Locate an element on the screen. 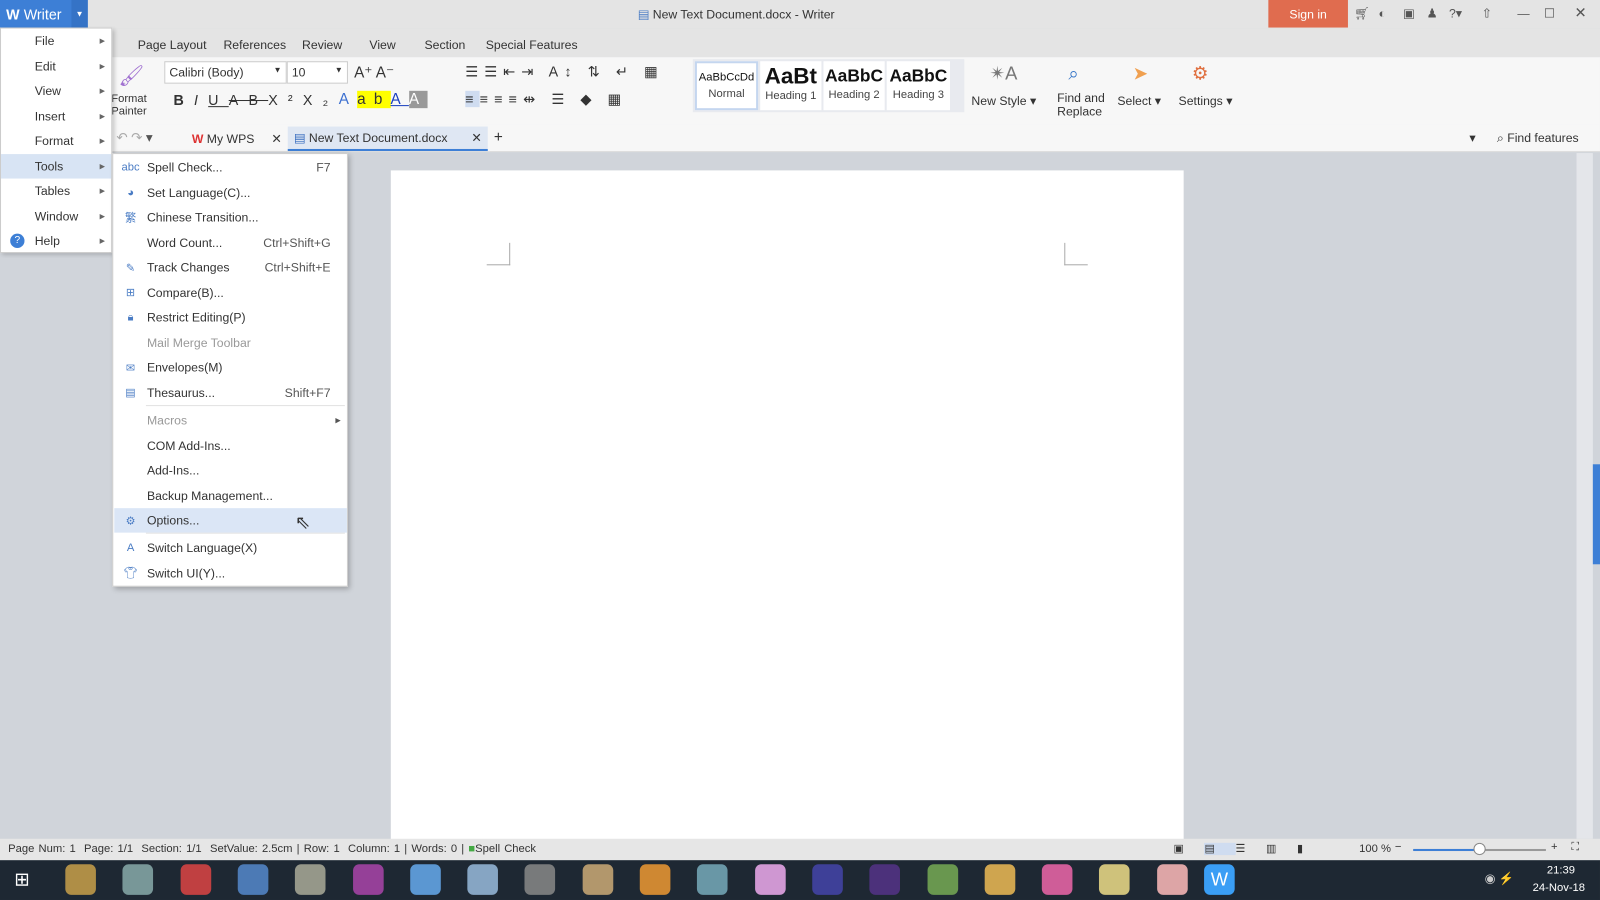 This screenshot has width=1600, height=900. minimize-icon: — is located at coordinates (1523, 13).